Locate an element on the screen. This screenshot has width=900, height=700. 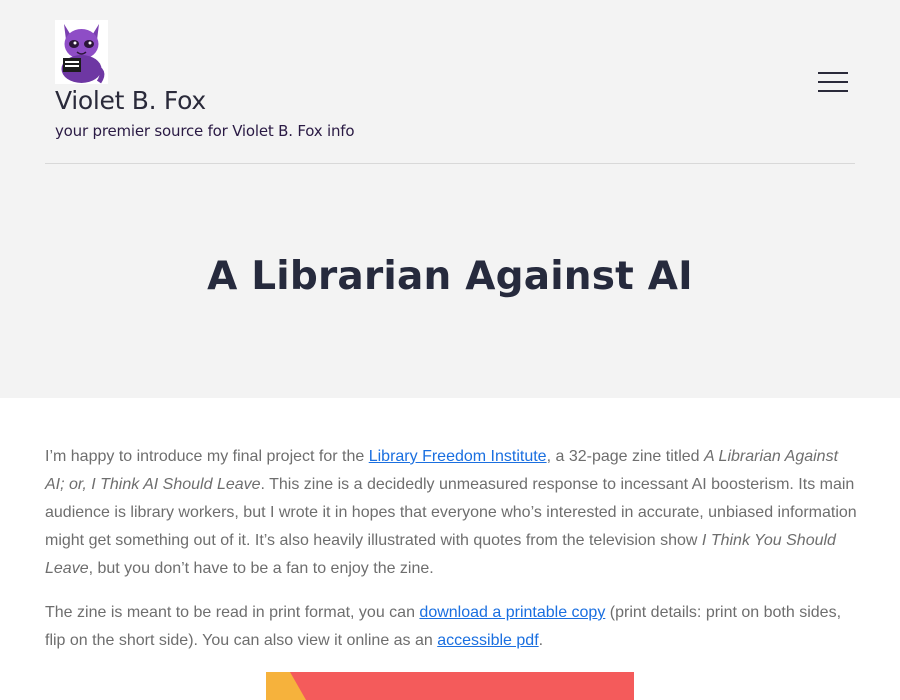
cover-accent-shape is located at coordinates (286, 686).